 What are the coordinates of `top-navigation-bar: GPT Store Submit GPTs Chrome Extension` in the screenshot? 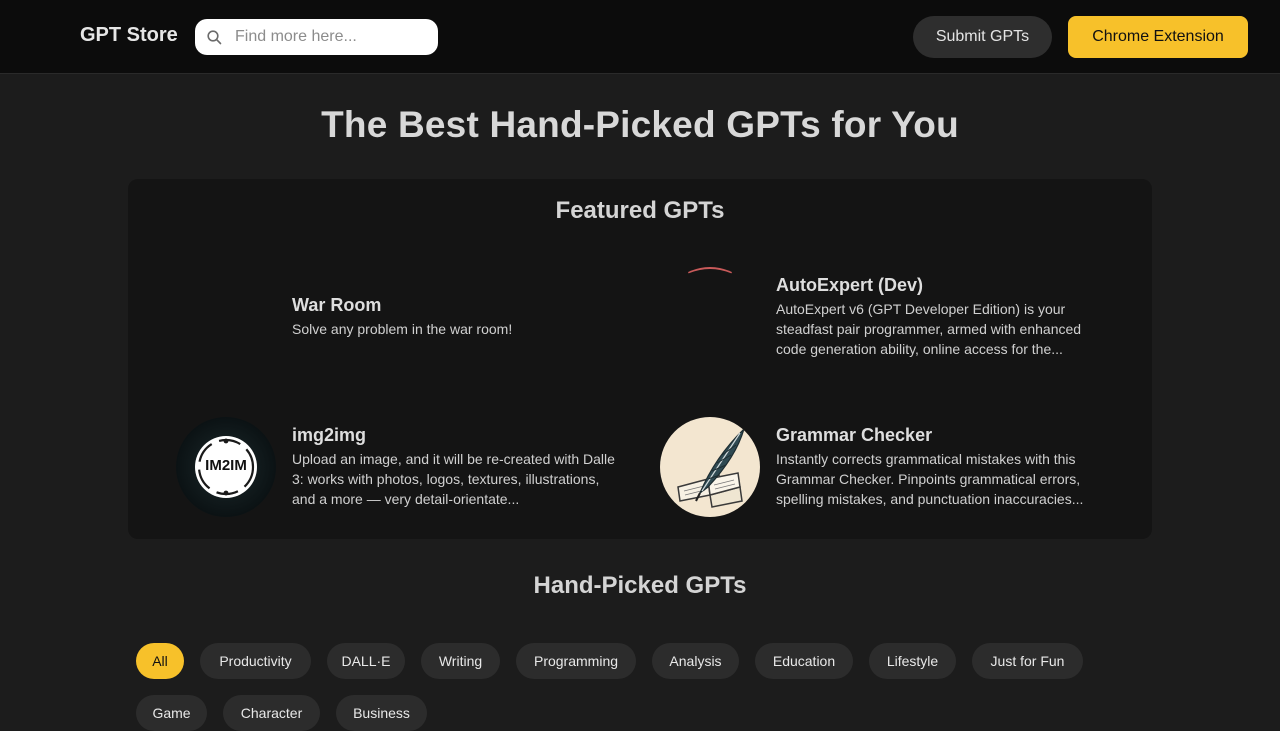 It's located at (640, 37).